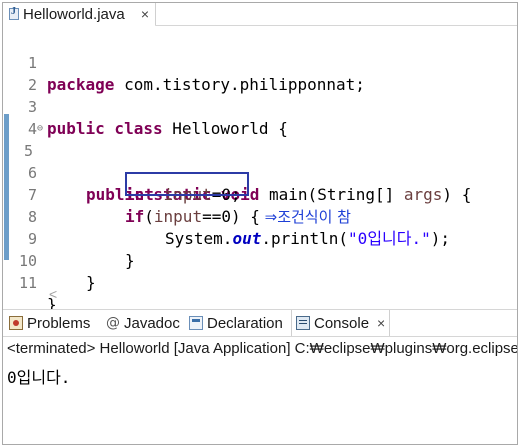 This screenshot has width=522, height=448. I want to click on tab-javadoc: @ Javadoc, so click(143, 323).